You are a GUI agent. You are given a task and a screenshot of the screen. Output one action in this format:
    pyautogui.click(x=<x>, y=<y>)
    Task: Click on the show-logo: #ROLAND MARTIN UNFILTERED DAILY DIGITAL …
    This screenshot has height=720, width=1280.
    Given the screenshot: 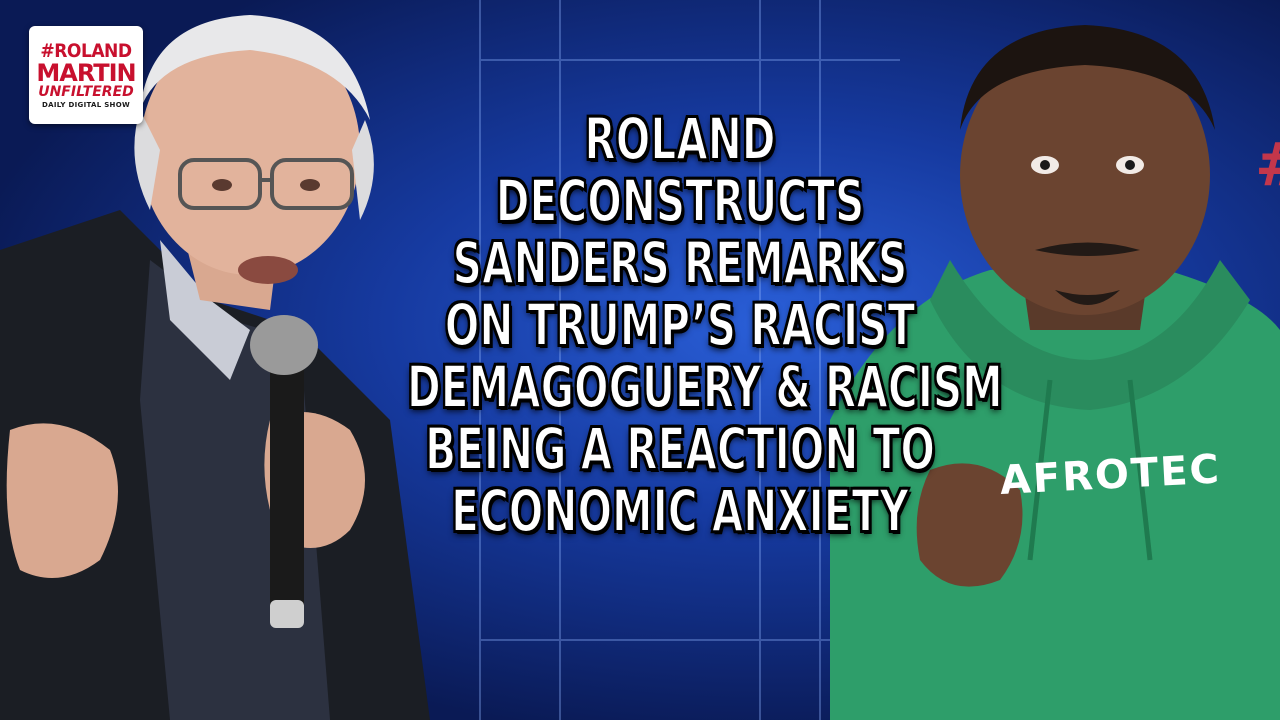 What is the action you would take?
    pyautogui.click(x=86, y=75)
    